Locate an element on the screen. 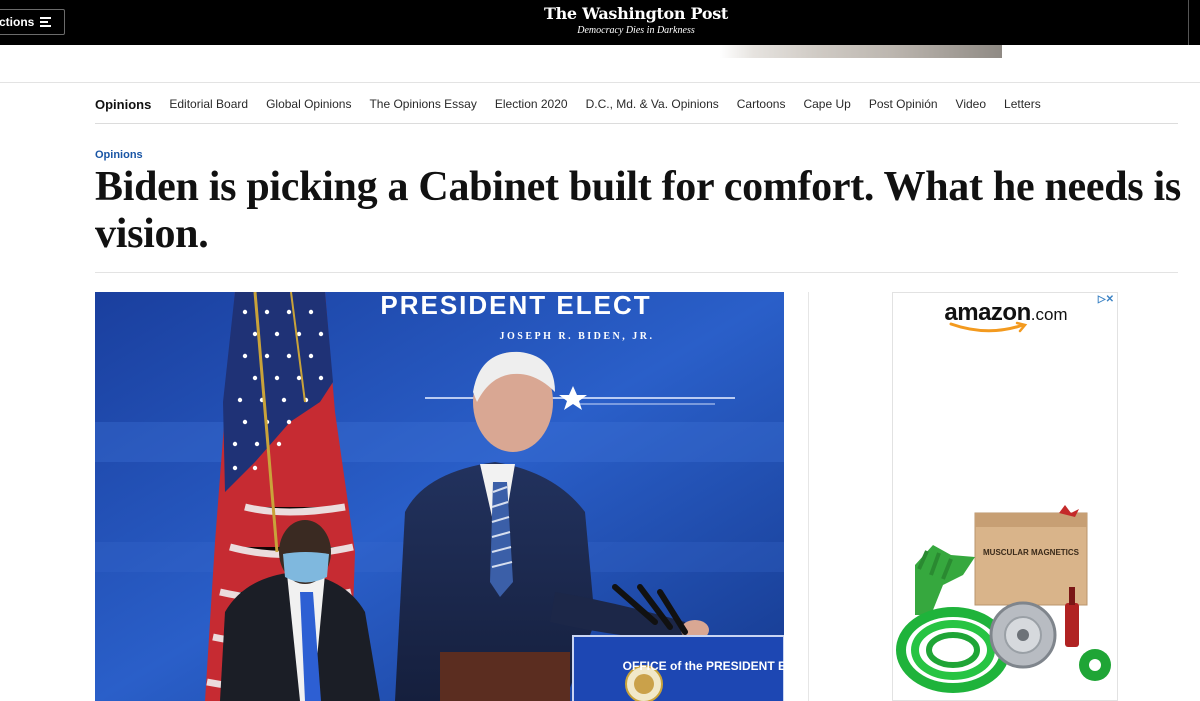  header-divider is located at coordinates (600, 82).